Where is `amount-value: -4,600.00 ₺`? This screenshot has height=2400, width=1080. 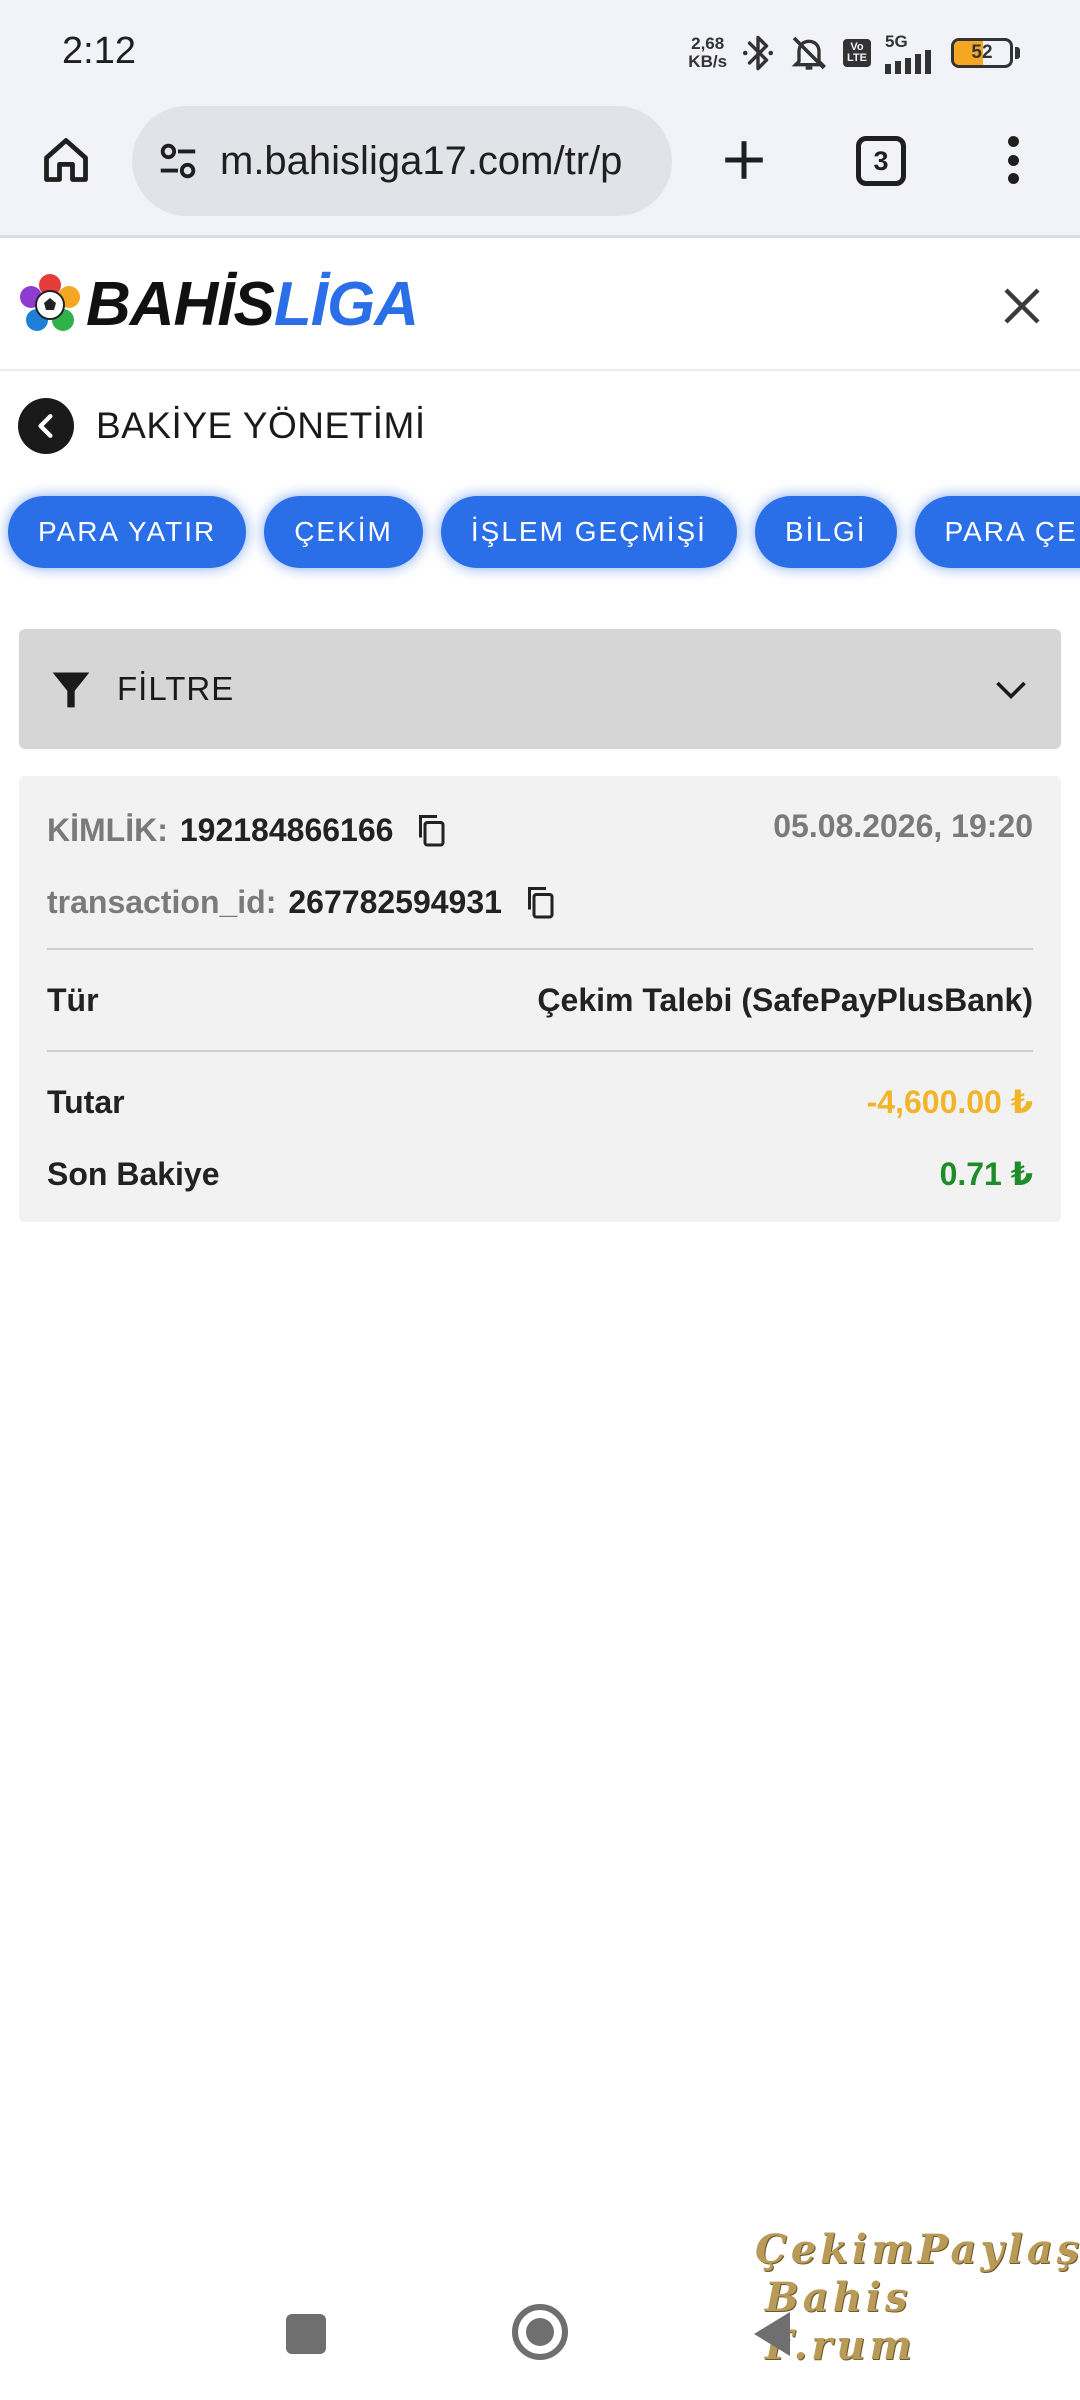 amount-value: -4,600.00 ₺ is located at coordinates (949, 1102).